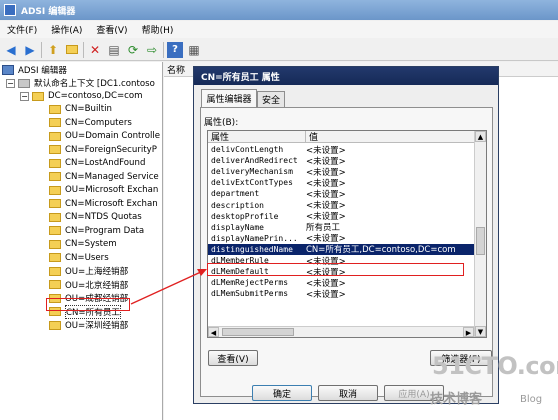 The width and height of the screenshot is (558, 420). I want to click on tree-item-label: OU=深圳经销部, so click(97, 326).